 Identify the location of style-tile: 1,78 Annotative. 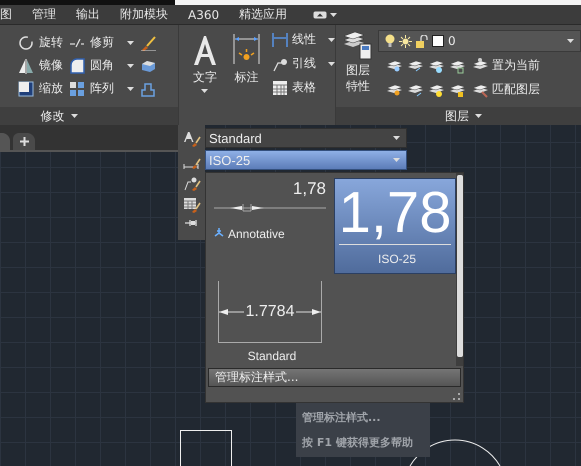
(270, 226).